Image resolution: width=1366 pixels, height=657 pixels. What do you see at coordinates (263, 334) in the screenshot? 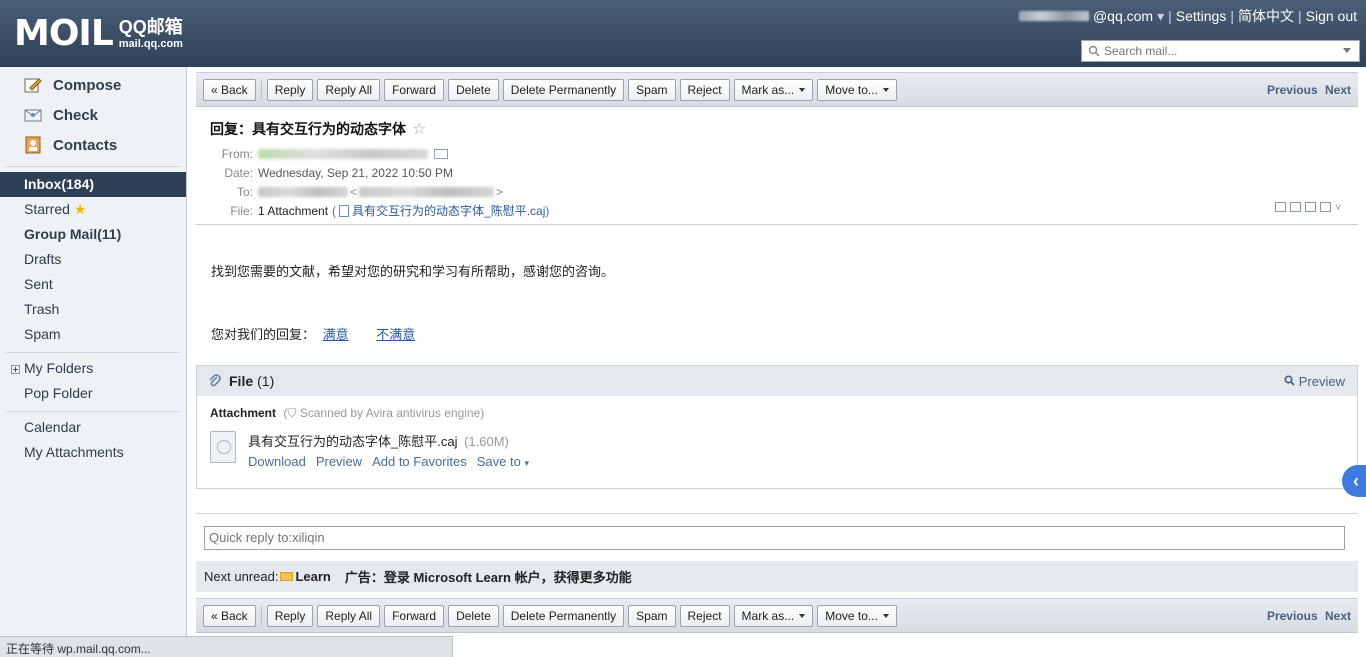
I see `feedback-prompt: 您对我们的回复：` at bounding box center [263, 334].